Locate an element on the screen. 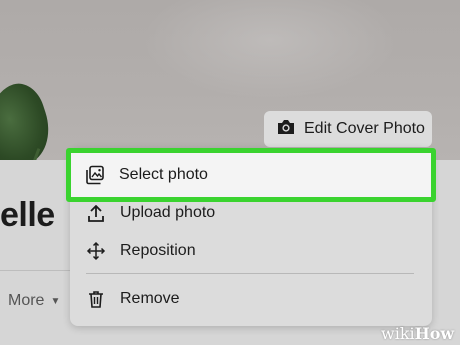 Image resolution: width=460 pixels, height=345 pixels. menu-divider is located at coordinates (250, 273).